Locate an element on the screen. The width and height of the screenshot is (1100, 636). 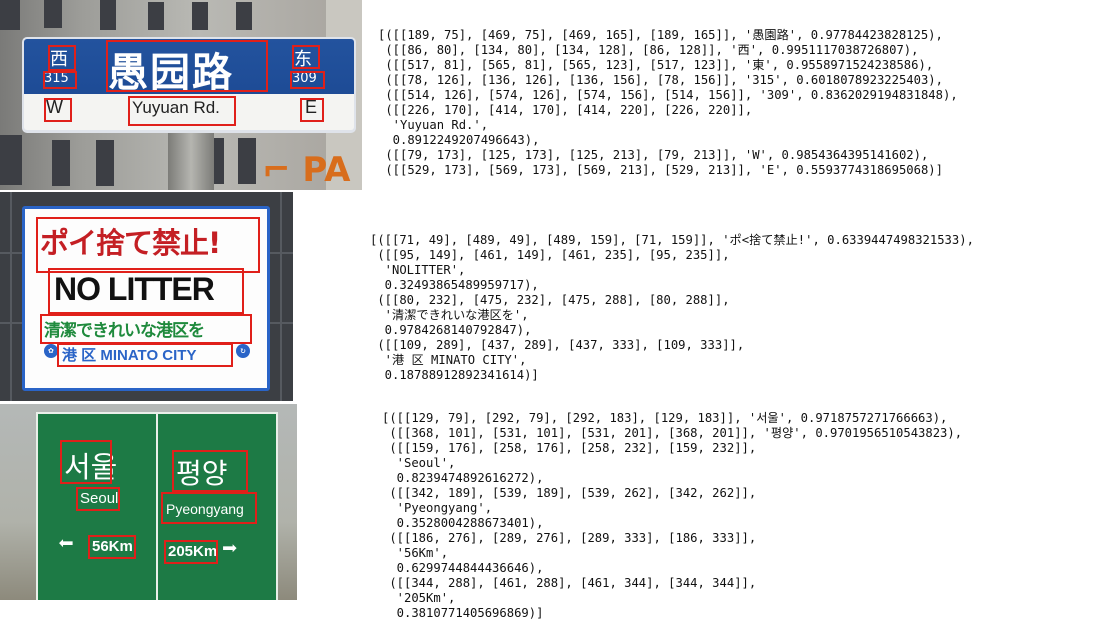
yuyuan-road-sign-photo: 愚园路 西 东 315 309 Yuyuan Rd. W E ⌐ PA is located at coordinates (181, 95).